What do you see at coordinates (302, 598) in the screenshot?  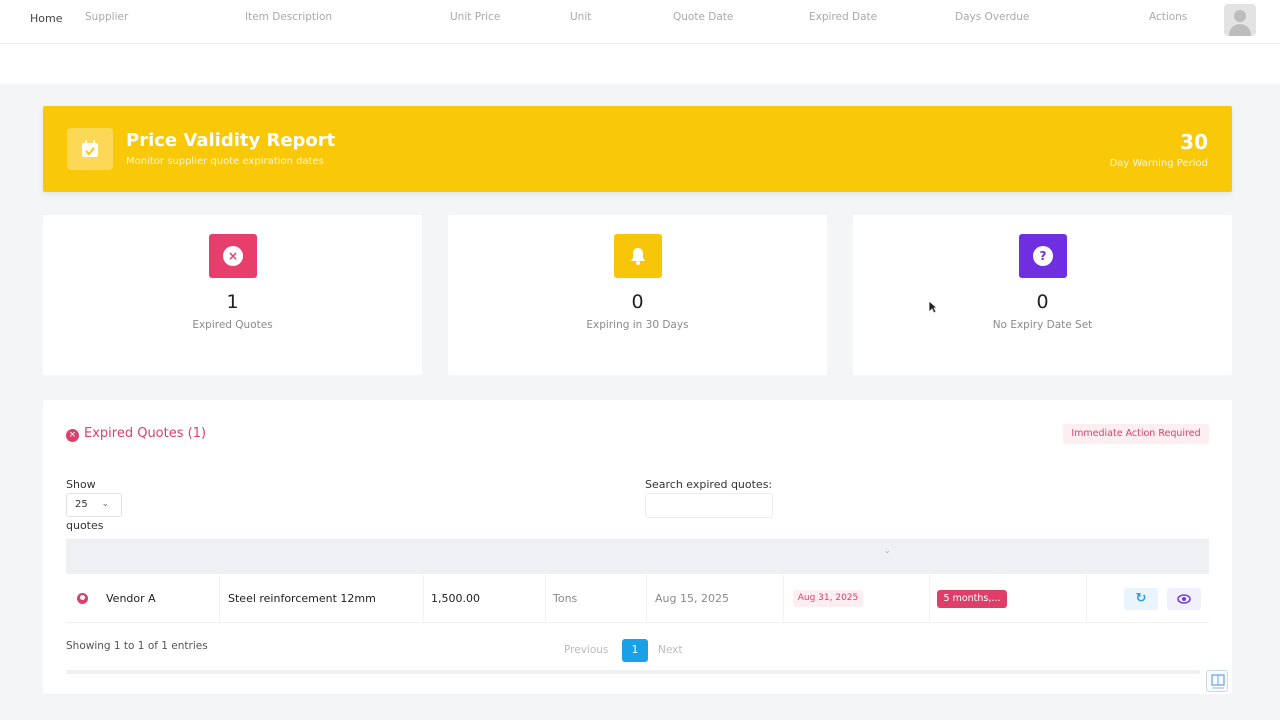 I see `cell-item-description: Steel reinforcement 12mm` at bounding box center [302, 598].